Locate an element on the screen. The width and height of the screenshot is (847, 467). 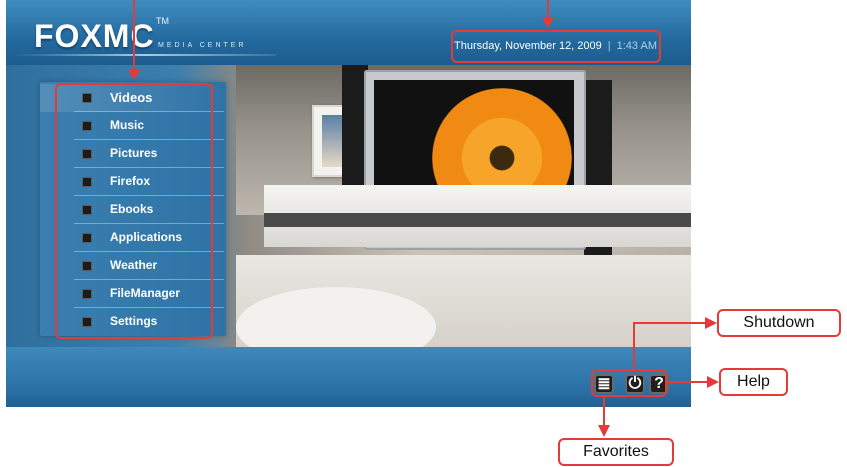
datetime-highlight-box is located at coordinates (556, 46).